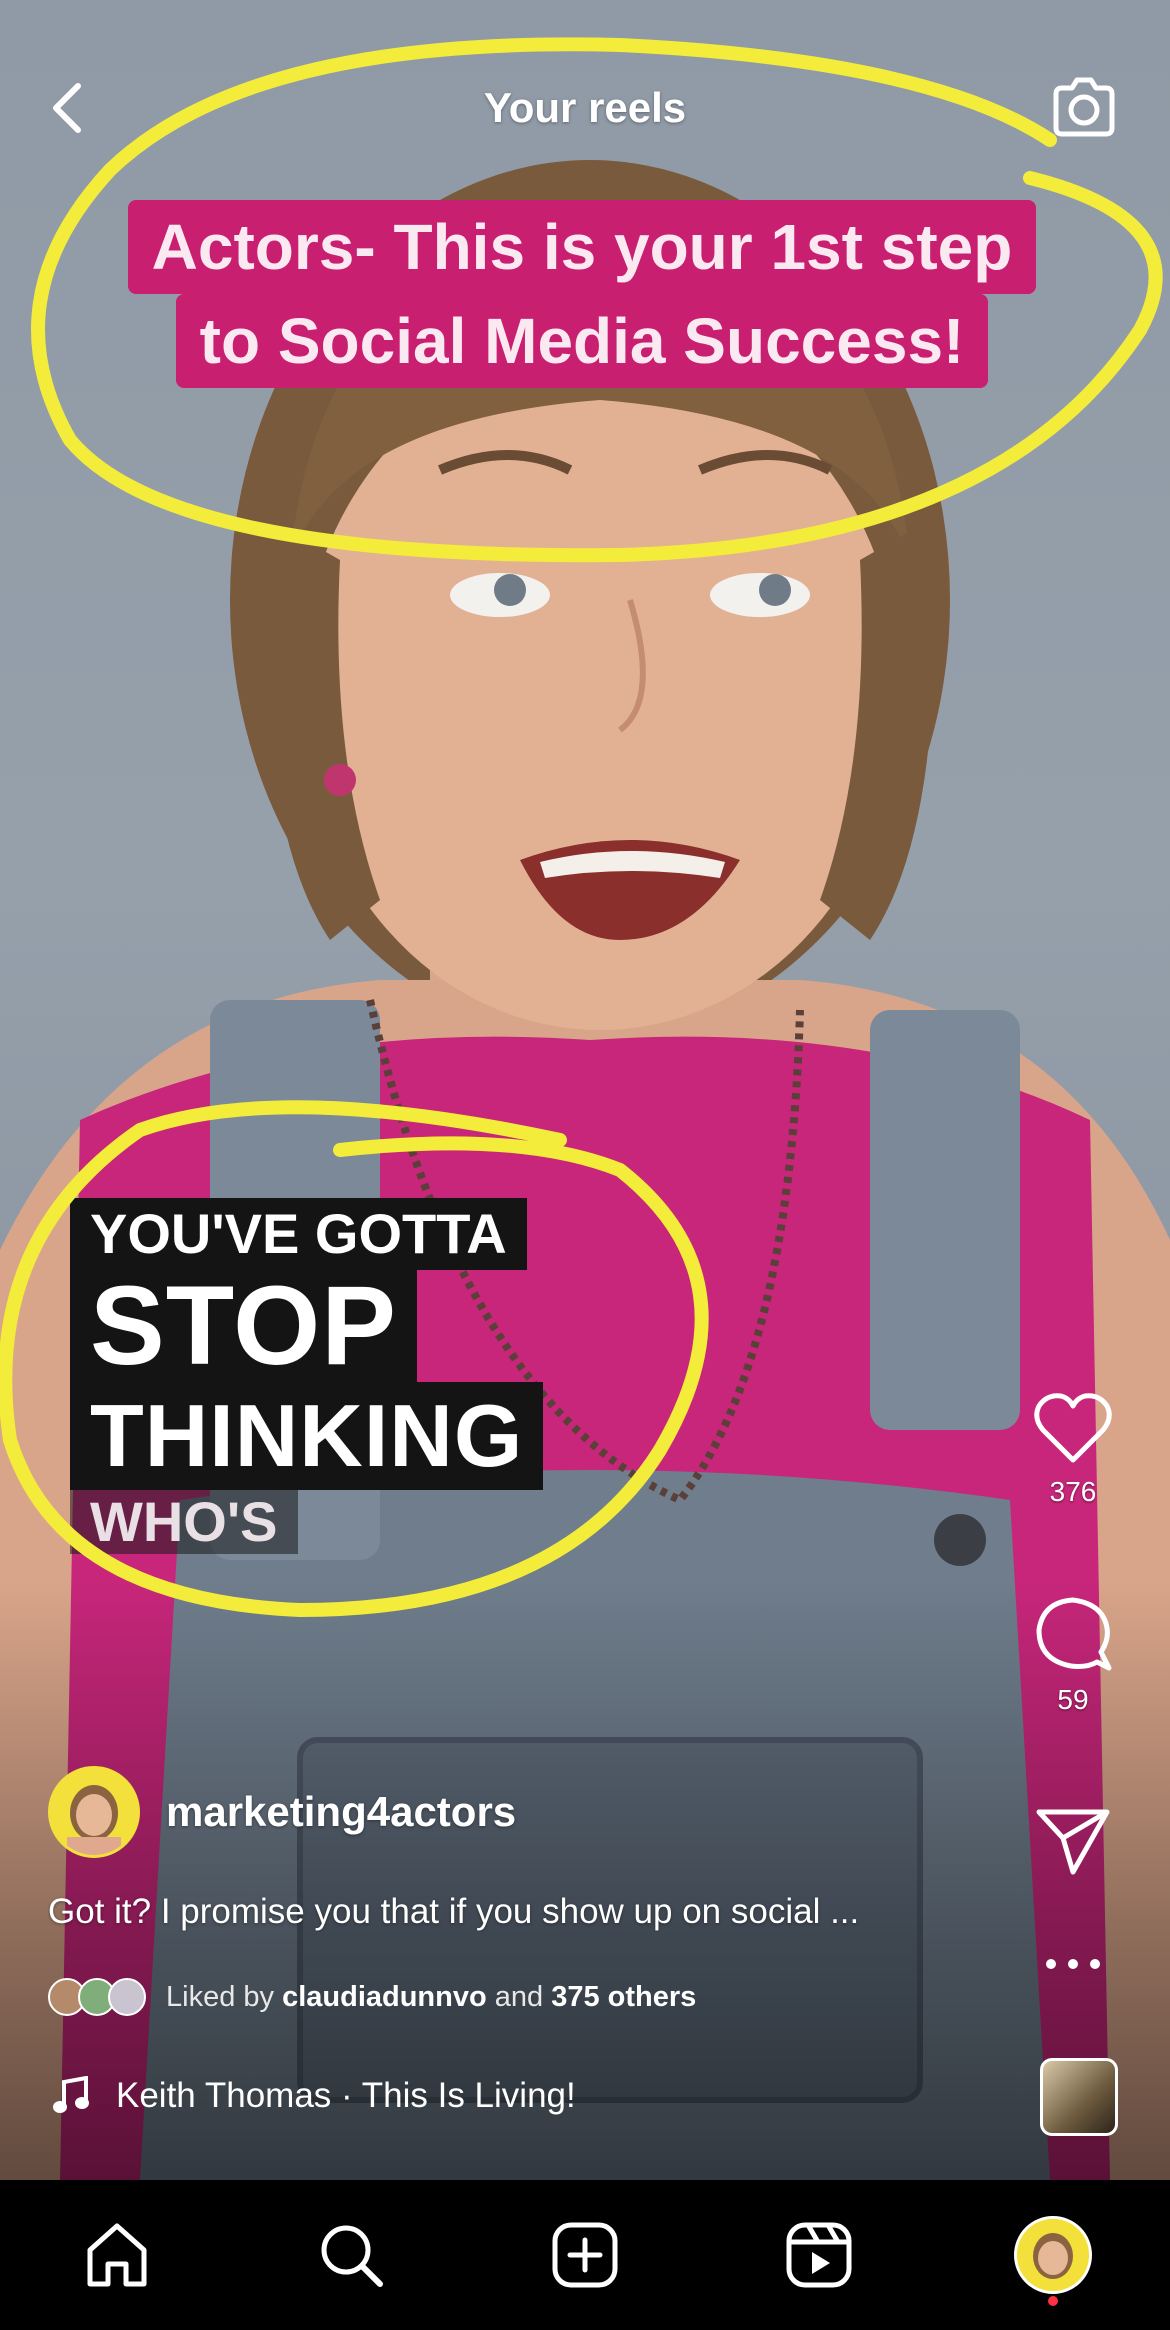 This screenshot has height=2330, width=1170. I want to click on liker-avatar, so click(127, 1997).